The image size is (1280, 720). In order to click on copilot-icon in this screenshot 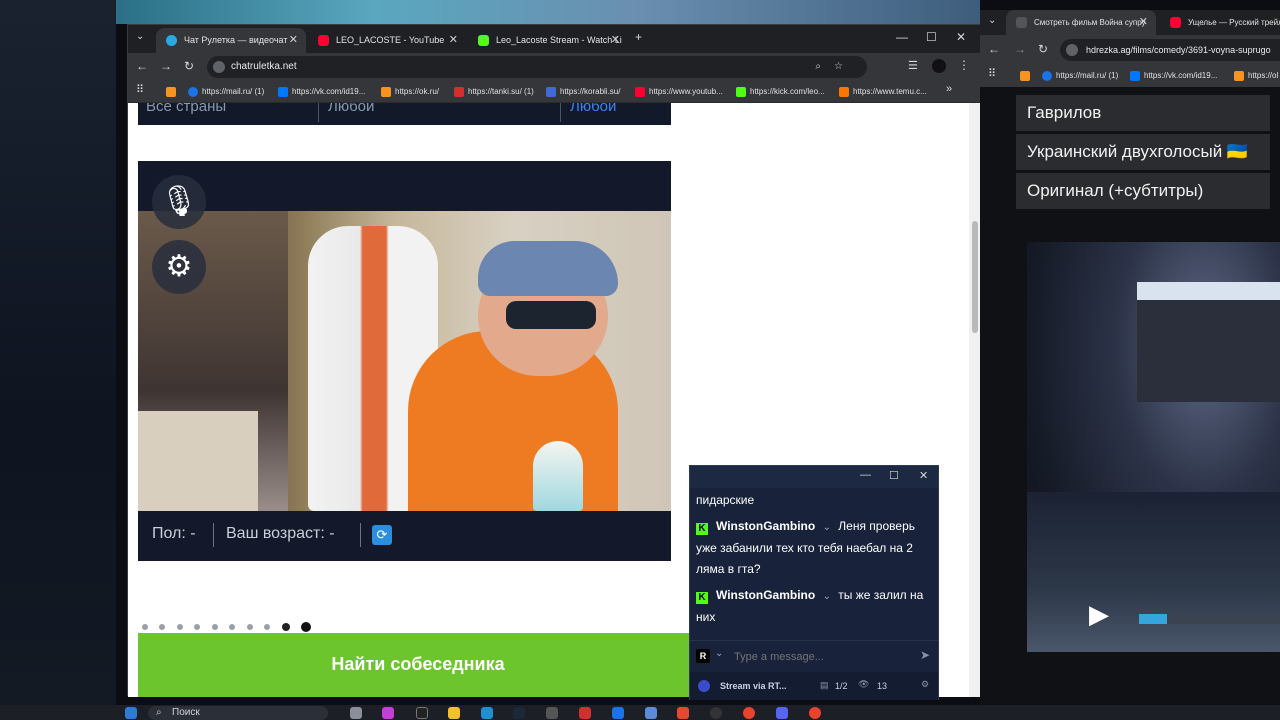, I will do `click(388, 713)`.